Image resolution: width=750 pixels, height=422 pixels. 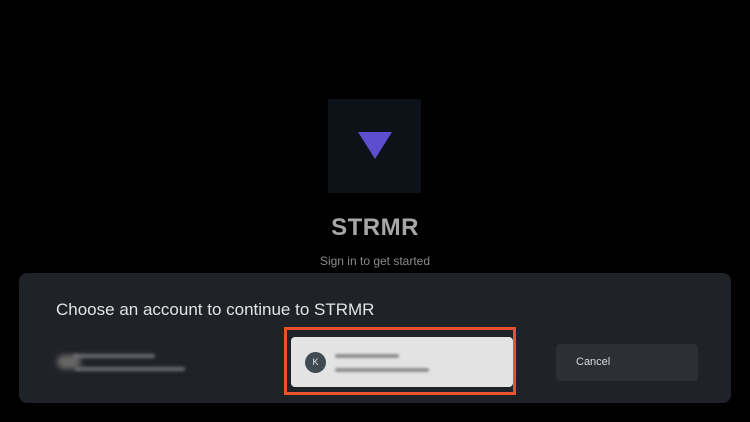 I want to click on chooser-title: Choose an account to continue to STRMR, so click(x=215, y=309).